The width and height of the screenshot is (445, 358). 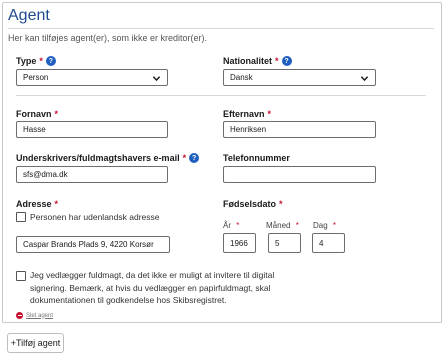 What do you see at coordinates (284, 243) in the screenshot?
I see `birth-month-input: 5` at bounding box center [284, 243].